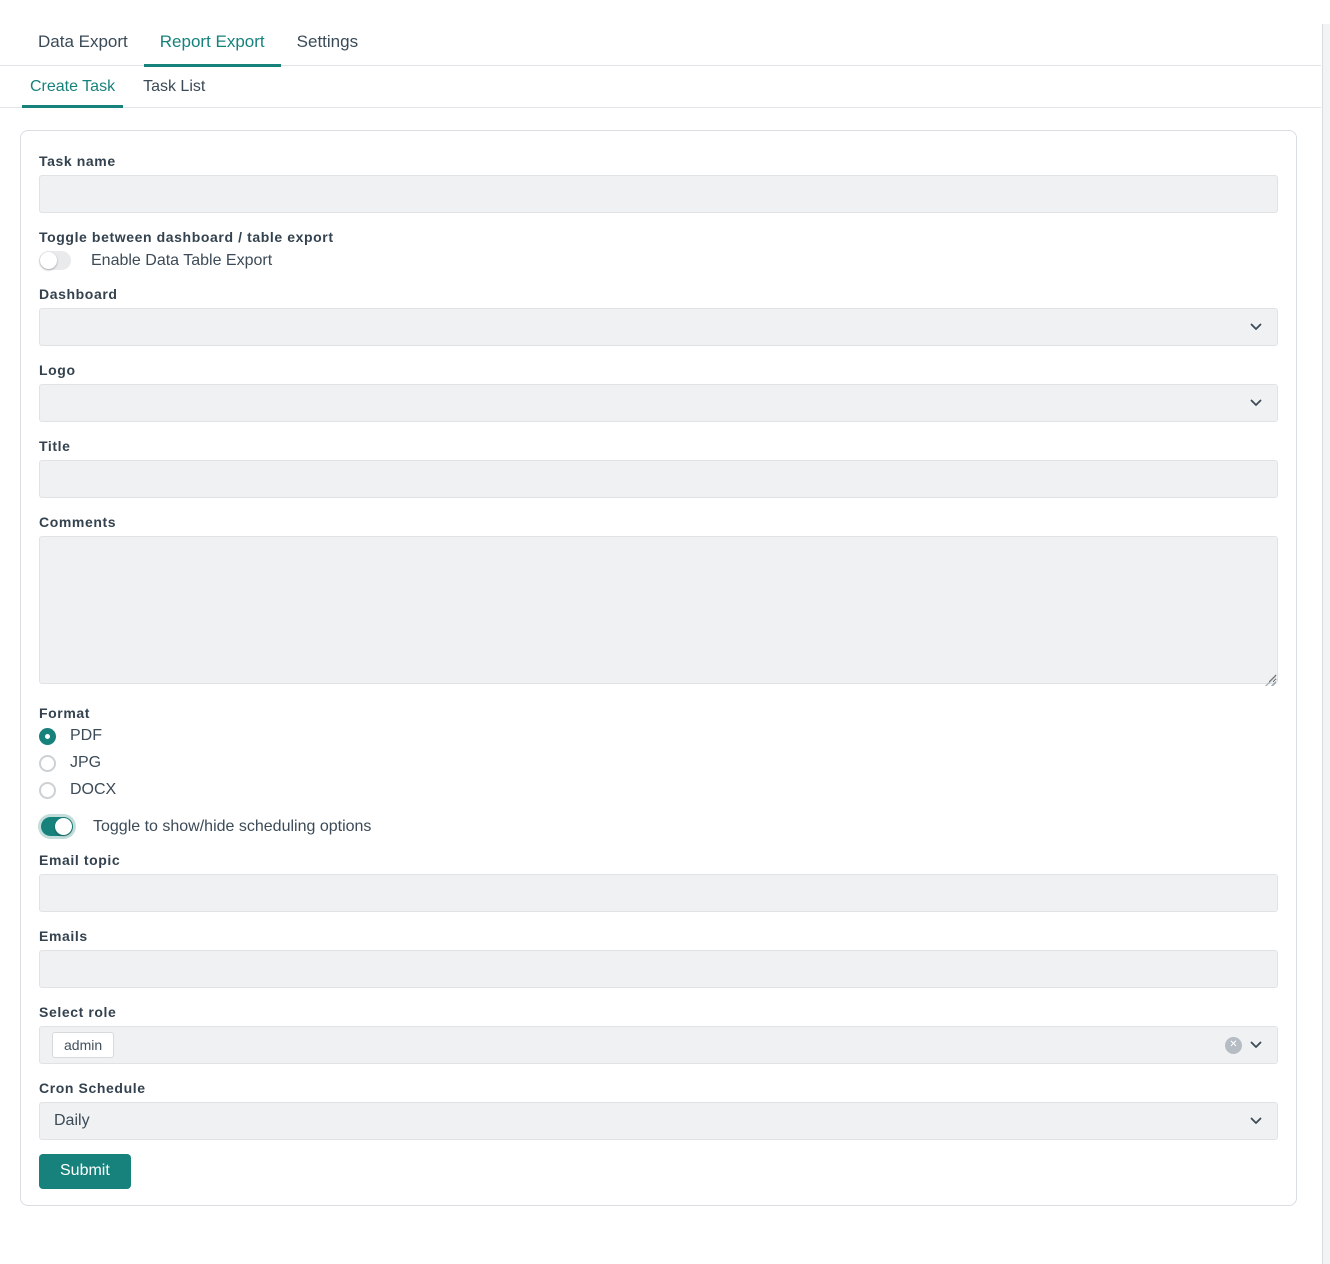  Describe the element at coordinates (658, 763) in the screenshot. I see `format-option-jpg: JPG` at that location.